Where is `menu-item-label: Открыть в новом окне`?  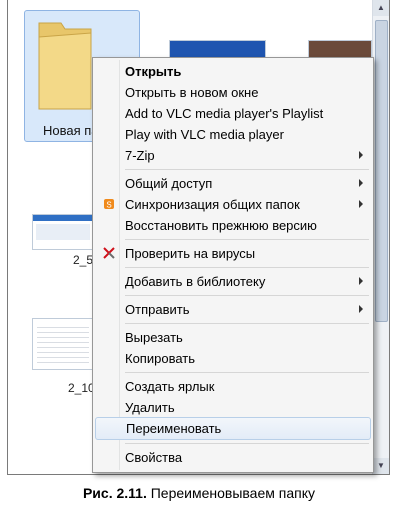 menu-item-label: Открыть в новом окне is located at coordinates (192, 92).